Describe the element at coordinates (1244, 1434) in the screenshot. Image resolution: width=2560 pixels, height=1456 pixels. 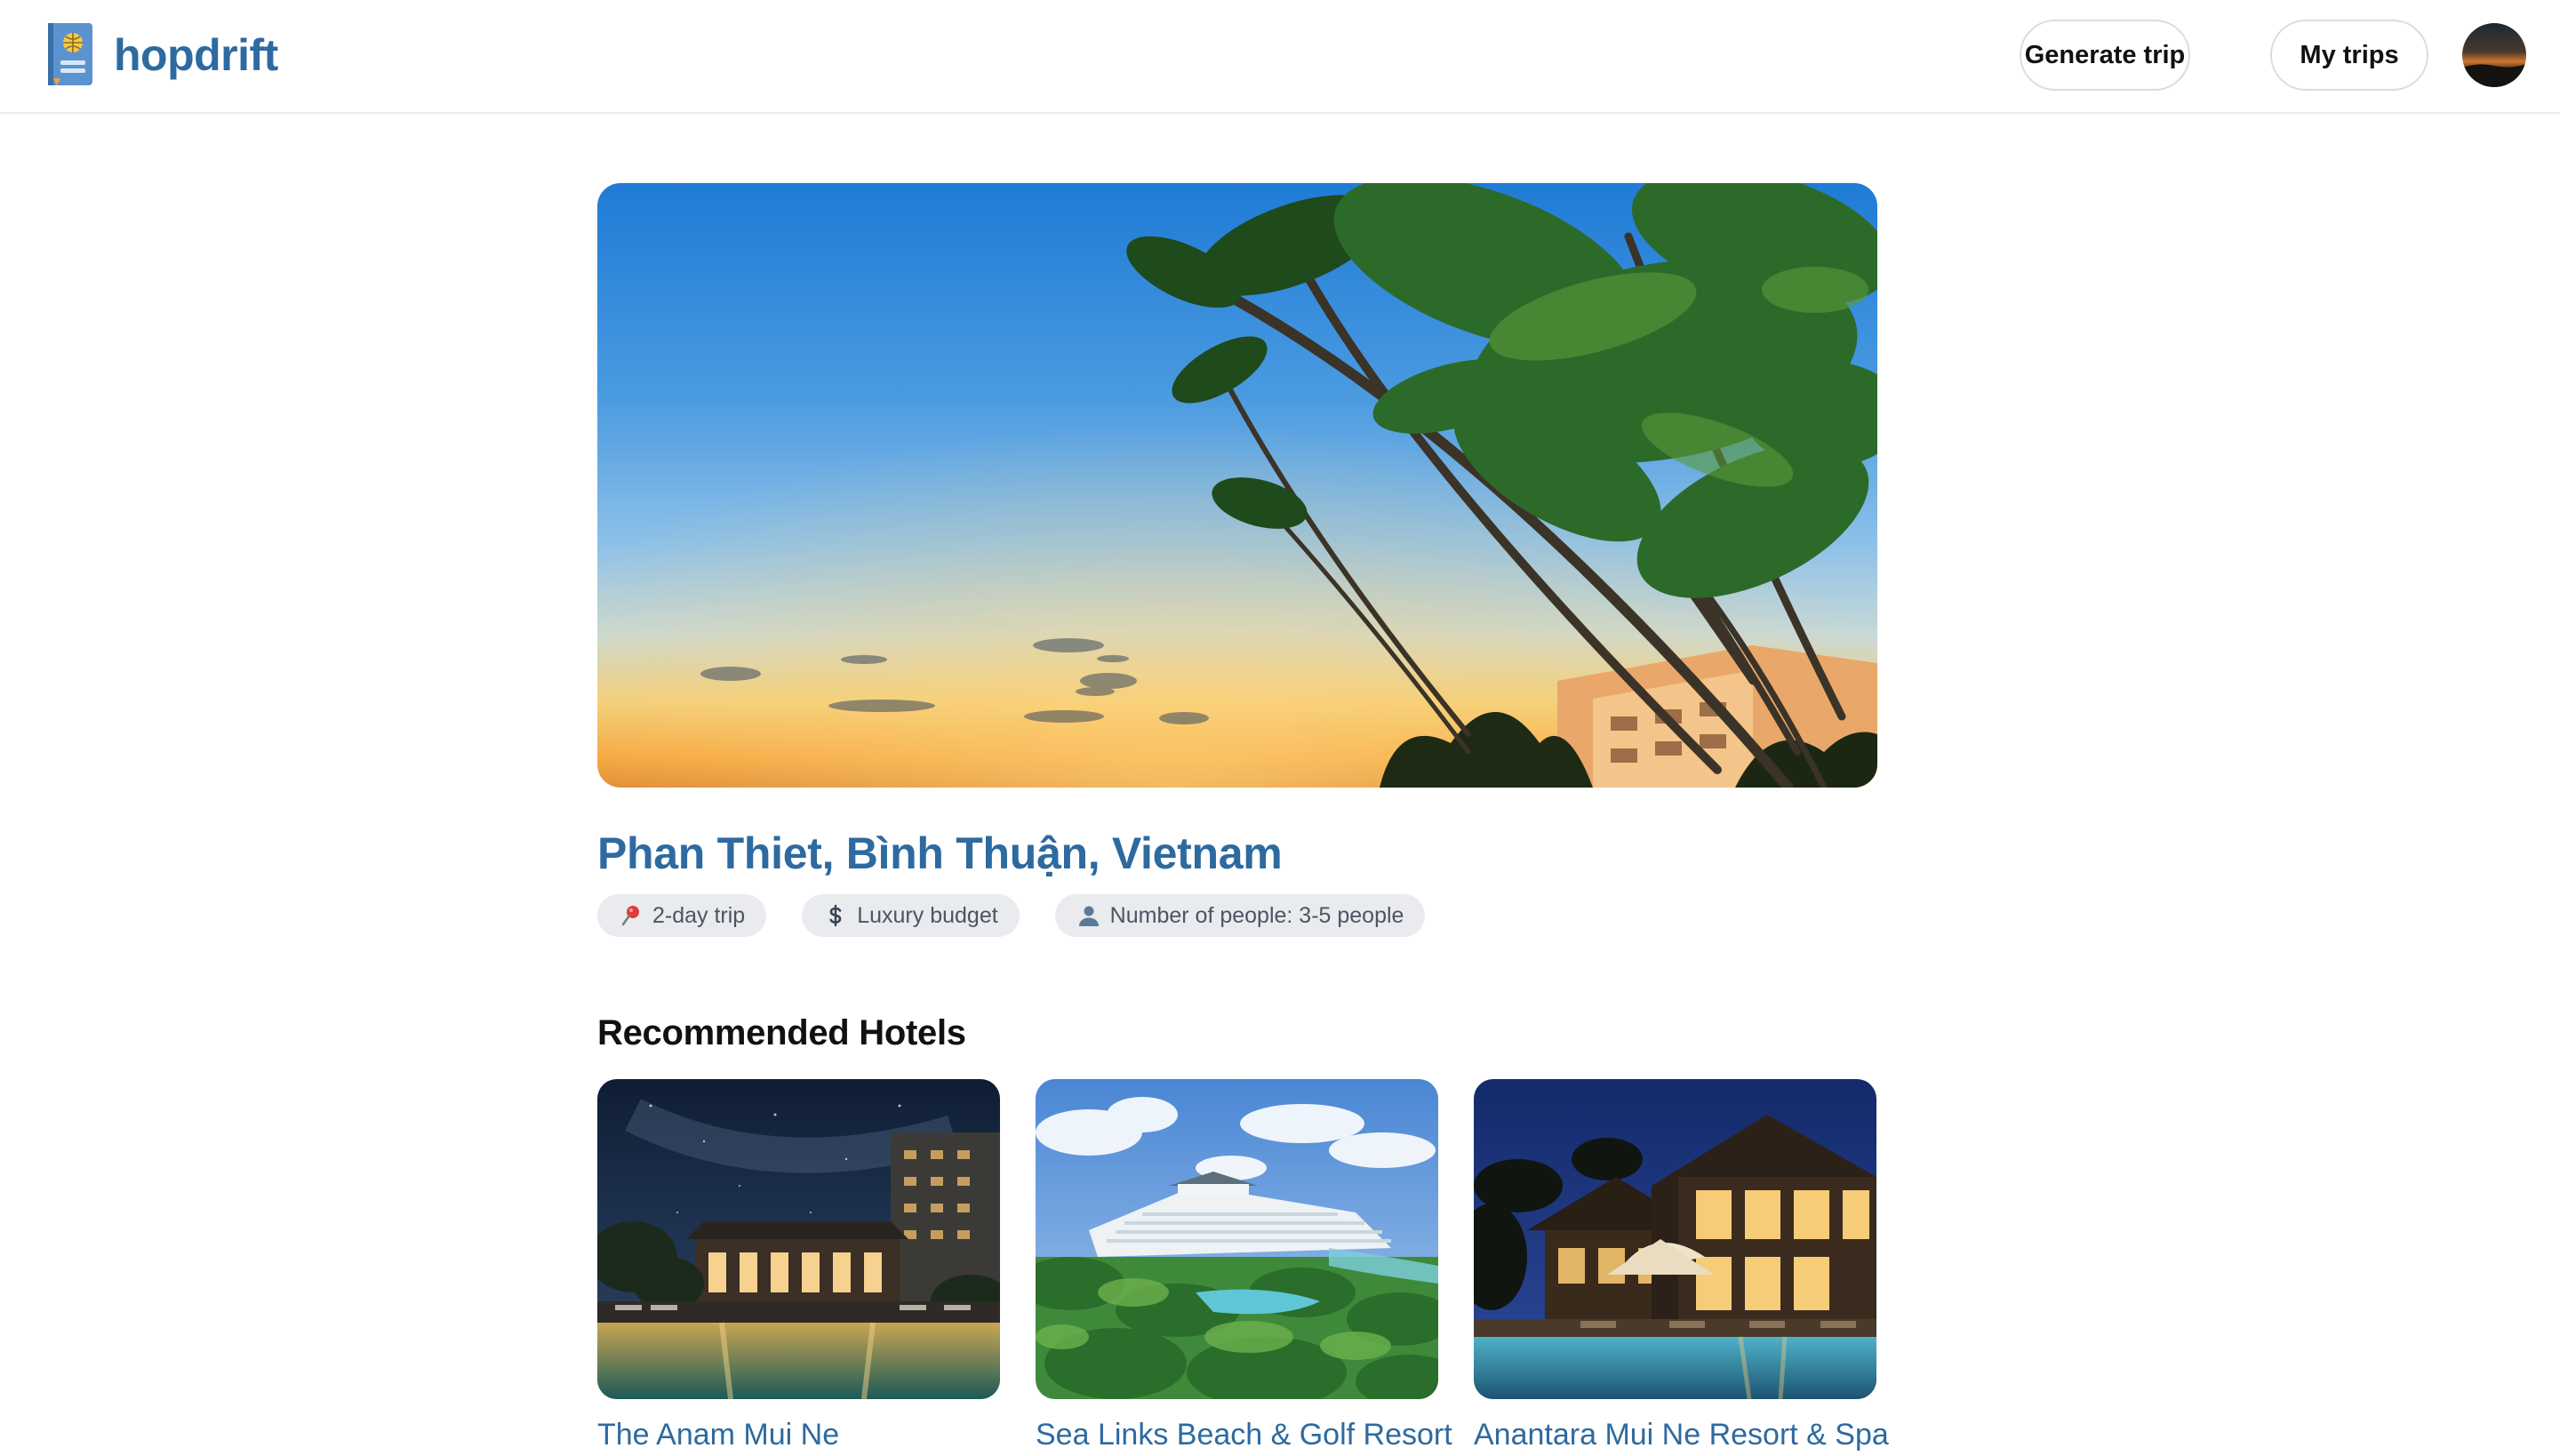
I see `hotel-name: Sea Links Beach & Golf Resort` at that location.